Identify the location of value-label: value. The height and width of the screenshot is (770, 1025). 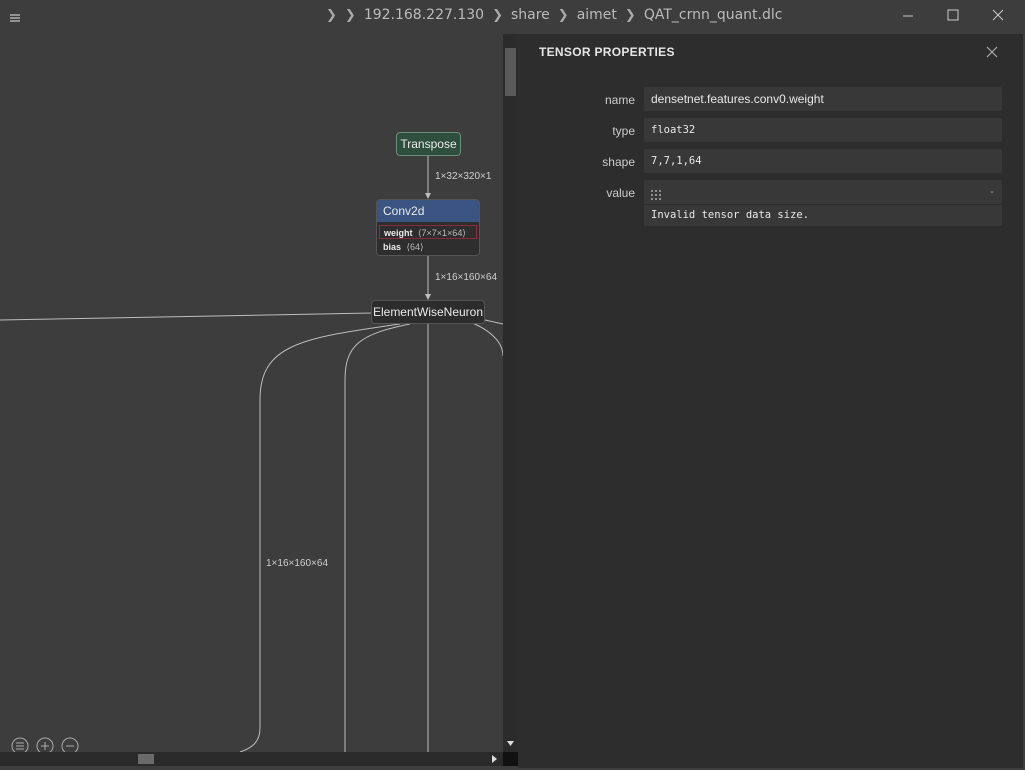
(620, 193).